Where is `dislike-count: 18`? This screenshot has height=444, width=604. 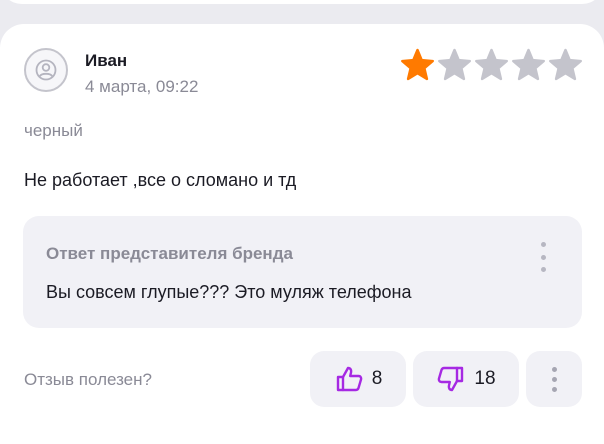 dislike-count: 18 is located at coordinates (485, 378).